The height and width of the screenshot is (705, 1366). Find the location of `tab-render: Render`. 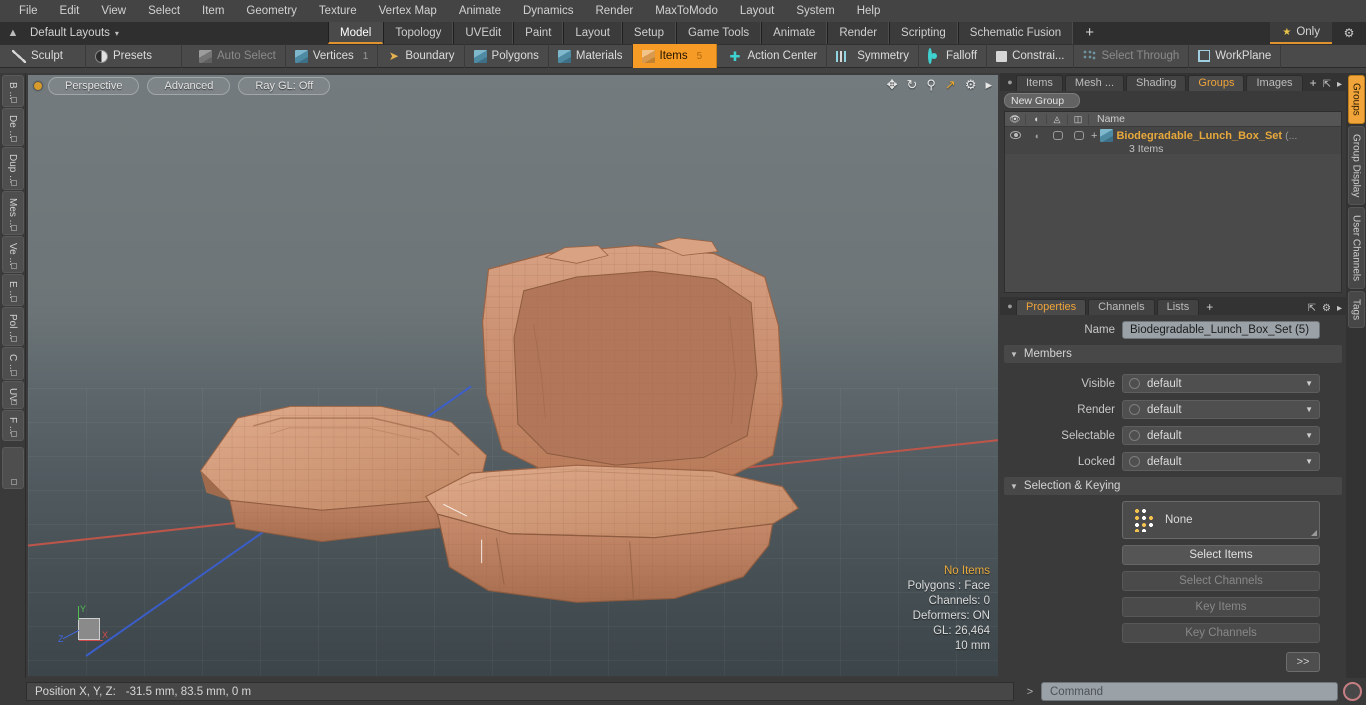

tab-render: Render is located at coordinates (858, 33).